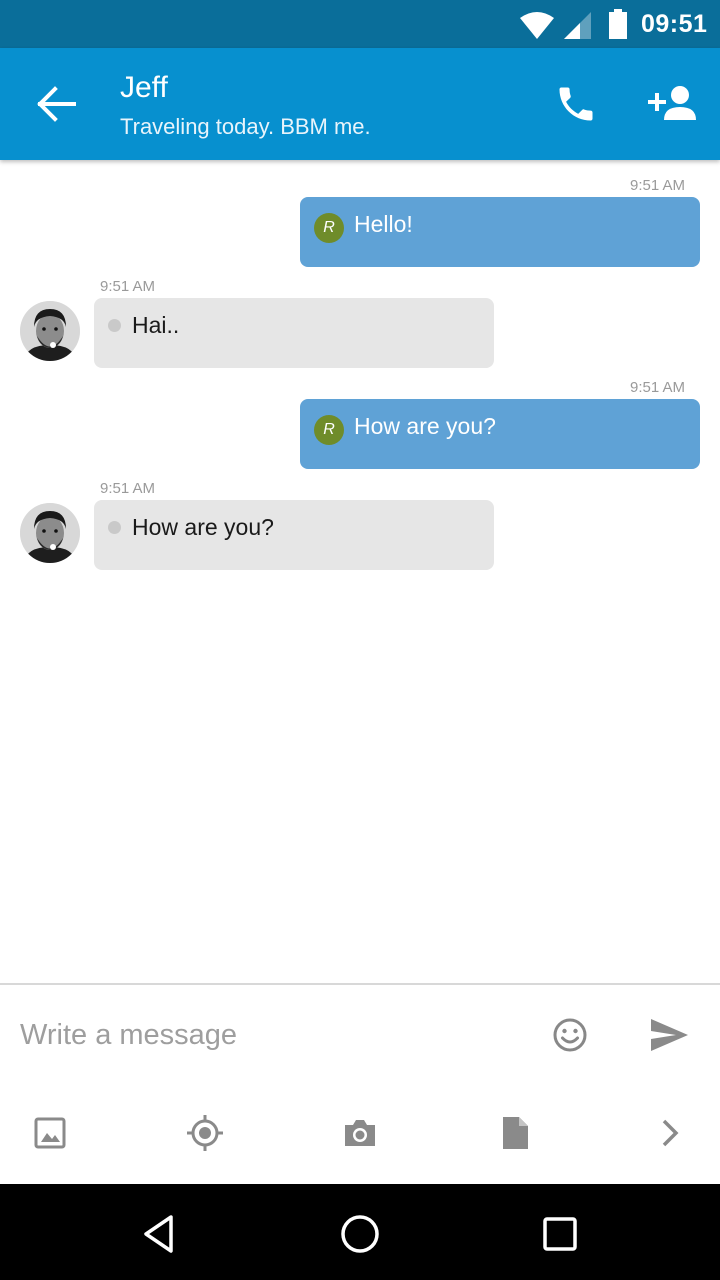  Describe the element at coordinates (576, 104) in the screenshot. I see `phone-icon` at that location.